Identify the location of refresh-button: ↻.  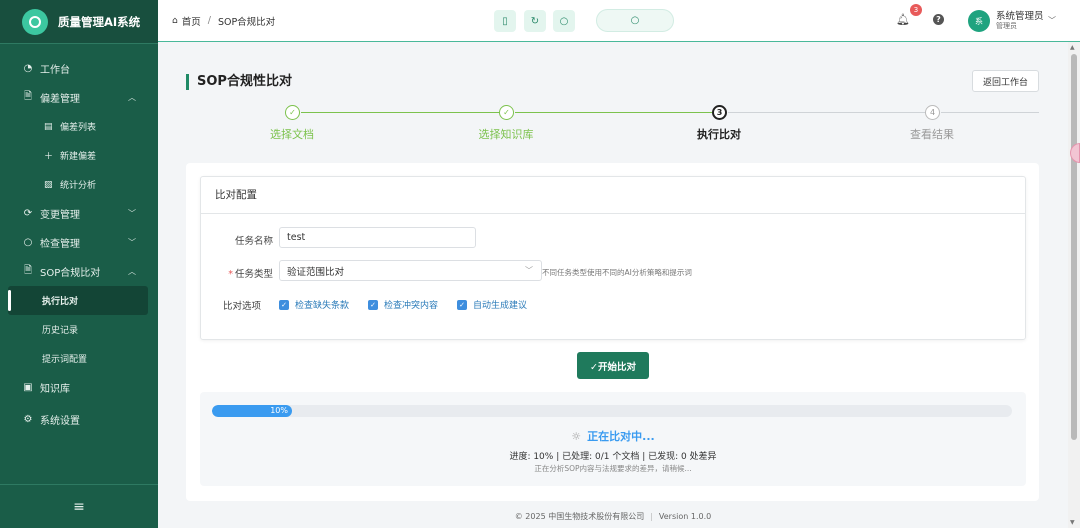
(535, 21).